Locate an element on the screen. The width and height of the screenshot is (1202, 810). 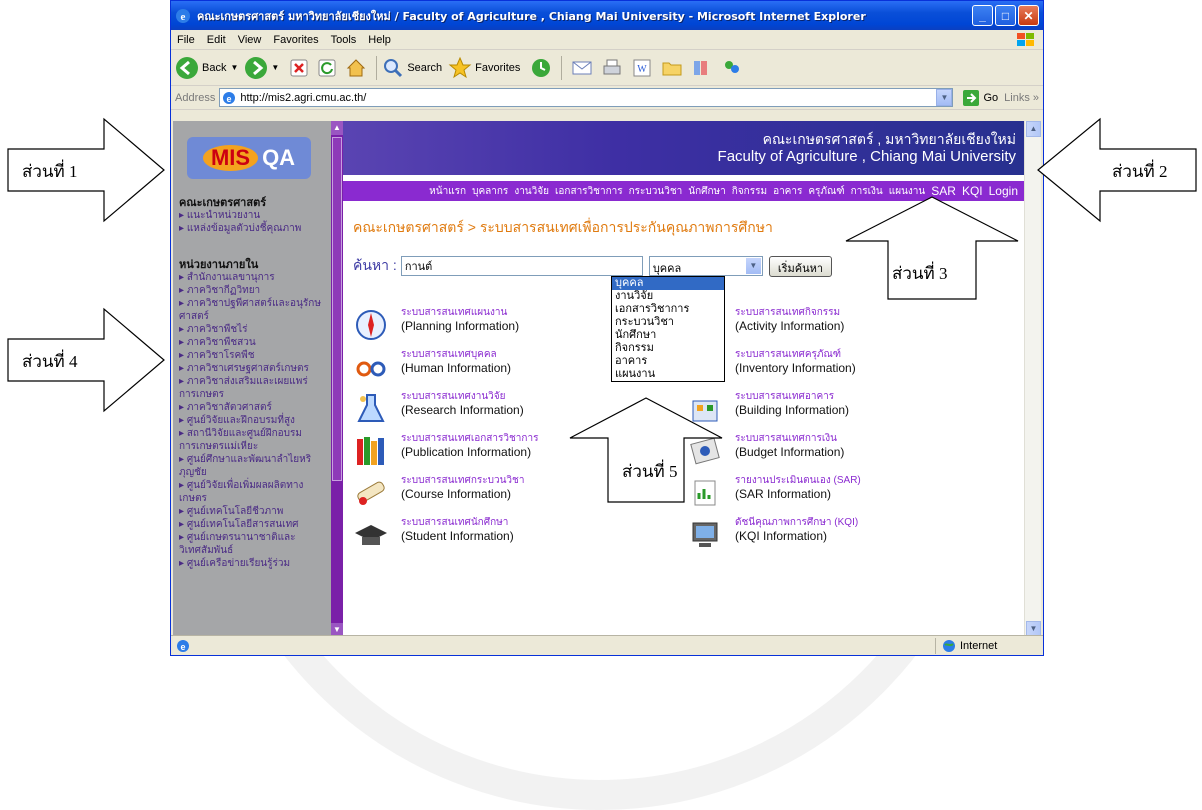
menu-help: Help is located at coordinates (379, 40).